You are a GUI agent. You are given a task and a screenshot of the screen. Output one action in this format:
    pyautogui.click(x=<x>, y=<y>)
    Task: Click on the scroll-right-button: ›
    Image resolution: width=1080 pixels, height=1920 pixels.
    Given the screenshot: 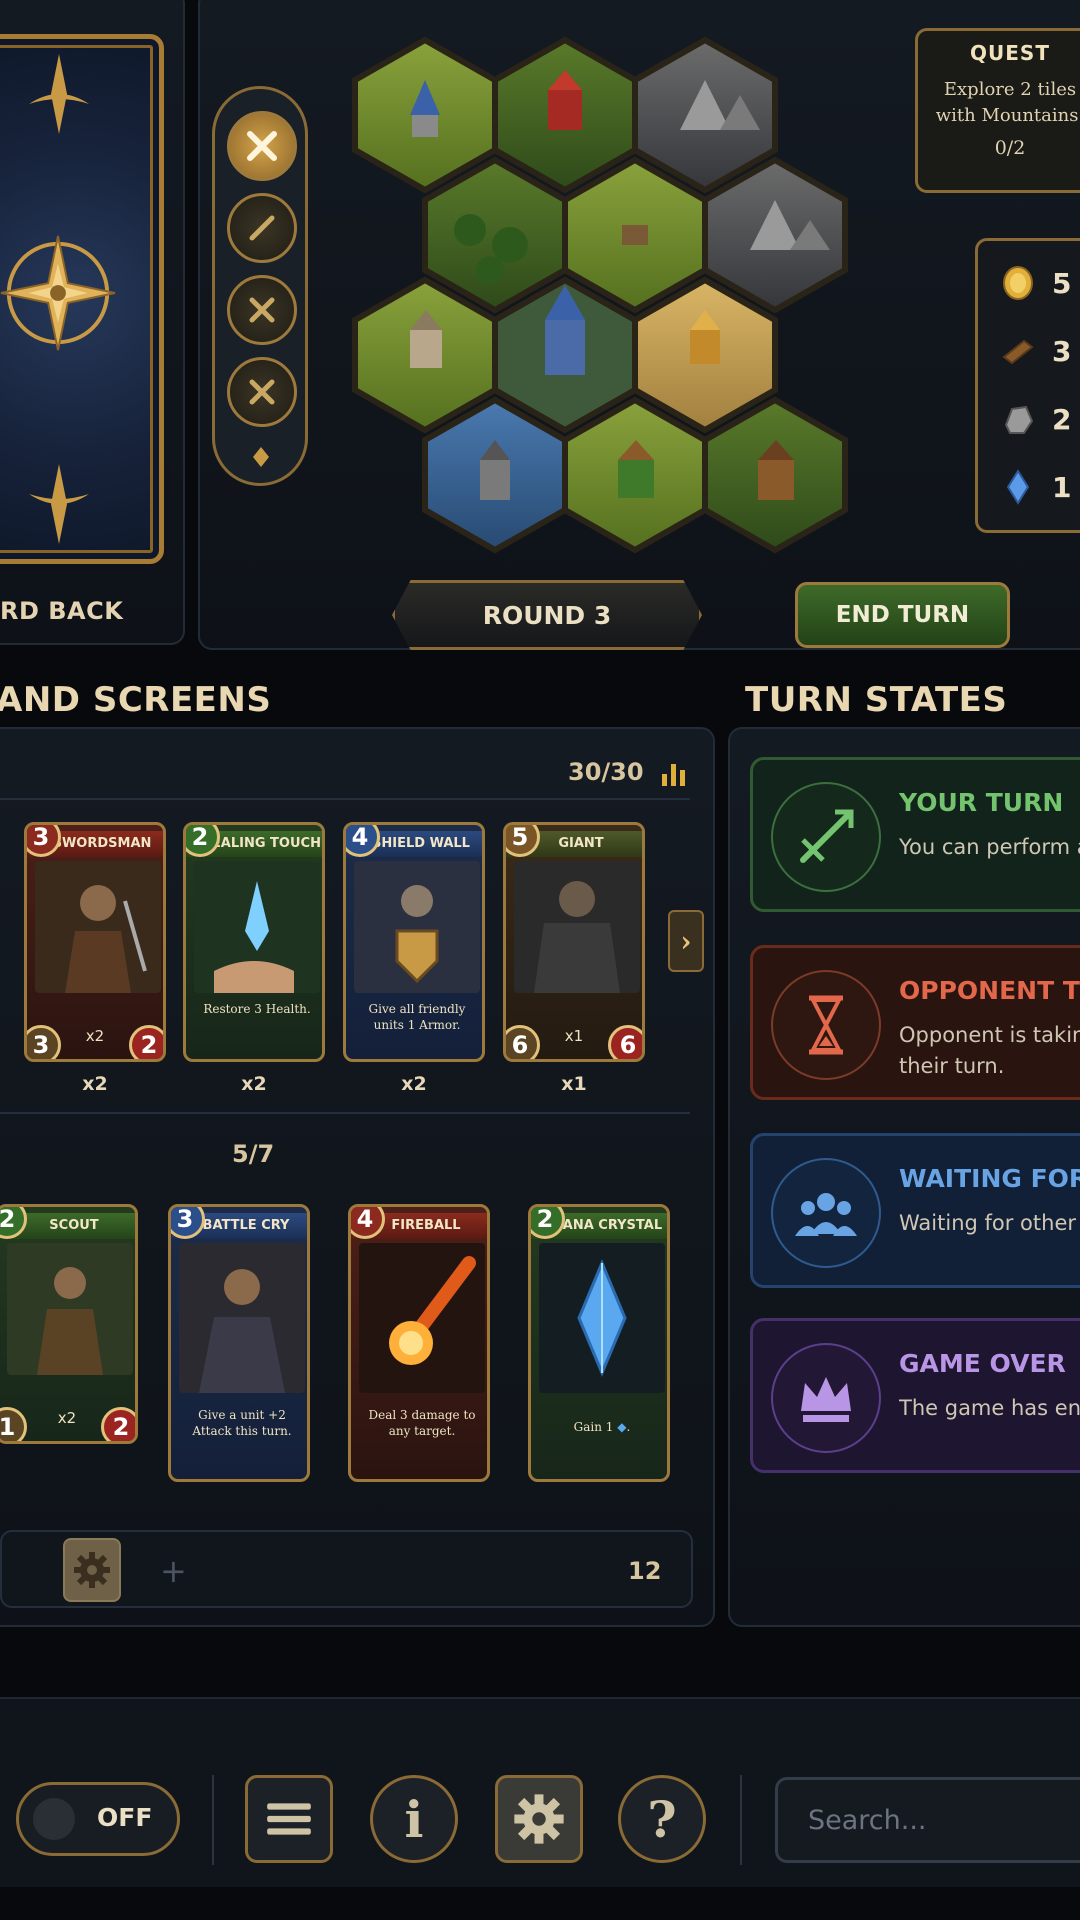 What is the action you would take?
    pyautogui.click(x=686, y=941)
    